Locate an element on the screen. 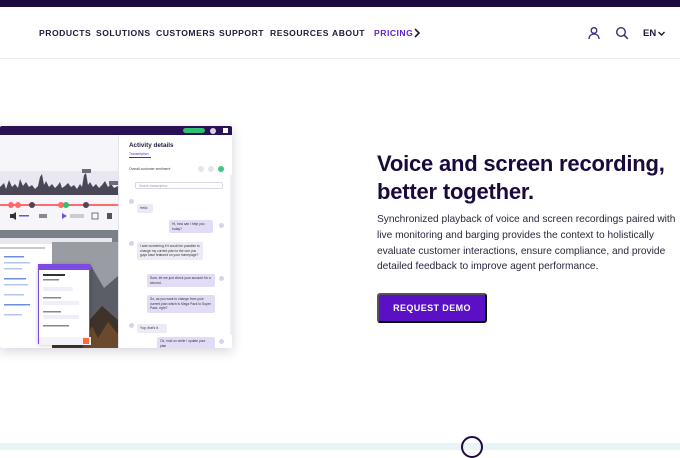  transcript-message: Hello is located at coordinates (145, 208).